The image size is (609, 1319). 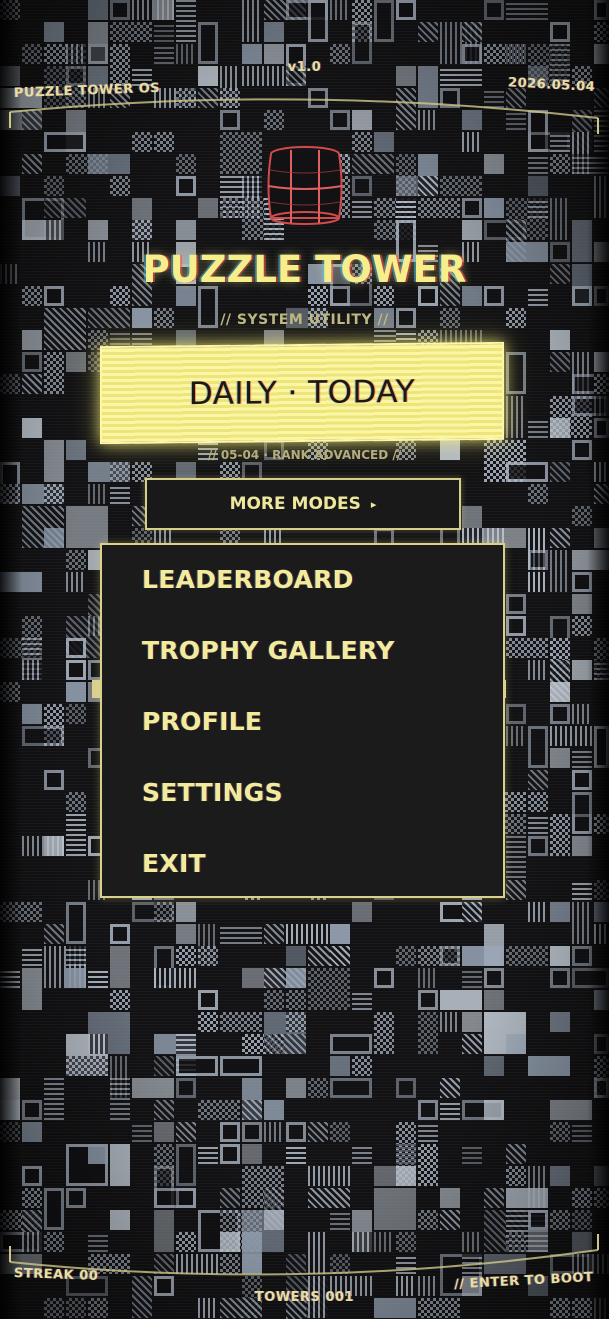 What do you see at coordinates (248, 579) in the screenshot?
I see `menu-item-leaderboard: LEADERBOARD` at bounding box center [248, 579].